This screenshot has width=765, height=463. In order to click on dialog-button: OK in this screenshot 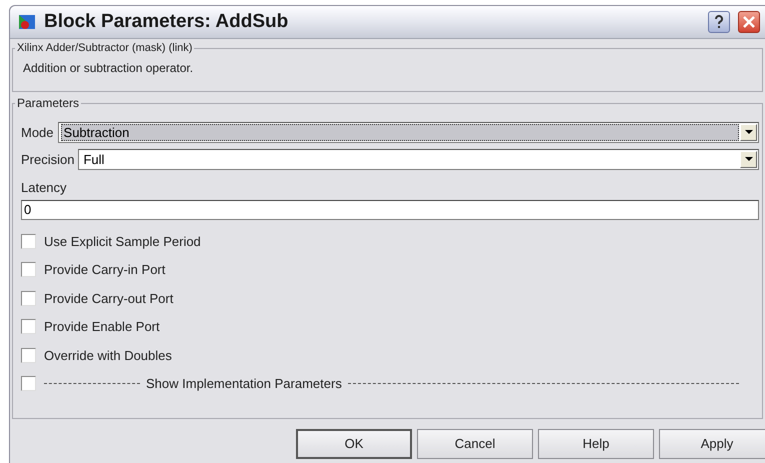, I will do `click(354, 444)`.